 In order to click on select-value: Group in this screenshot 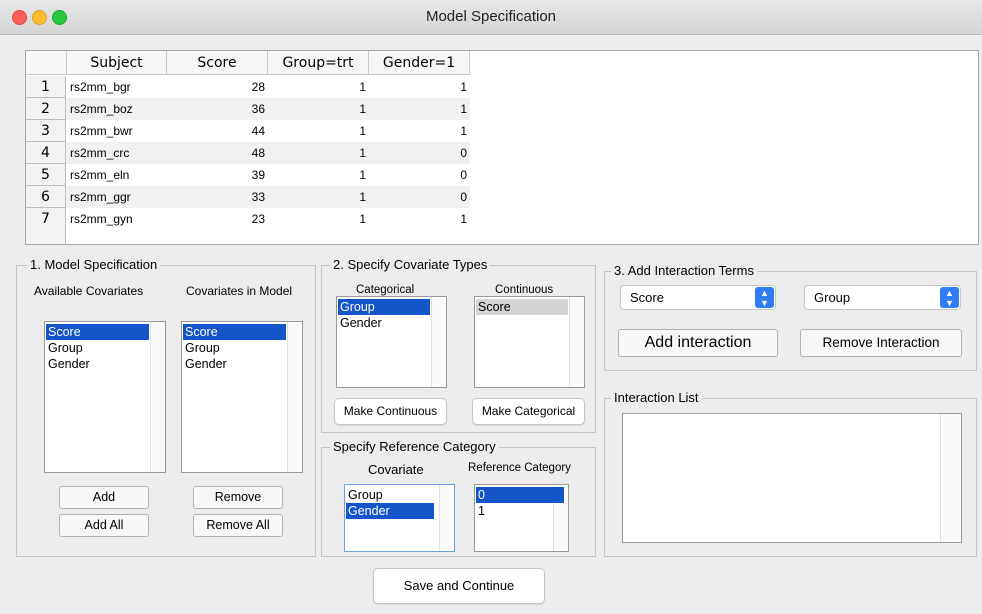, I will do `click(832, 297)`.